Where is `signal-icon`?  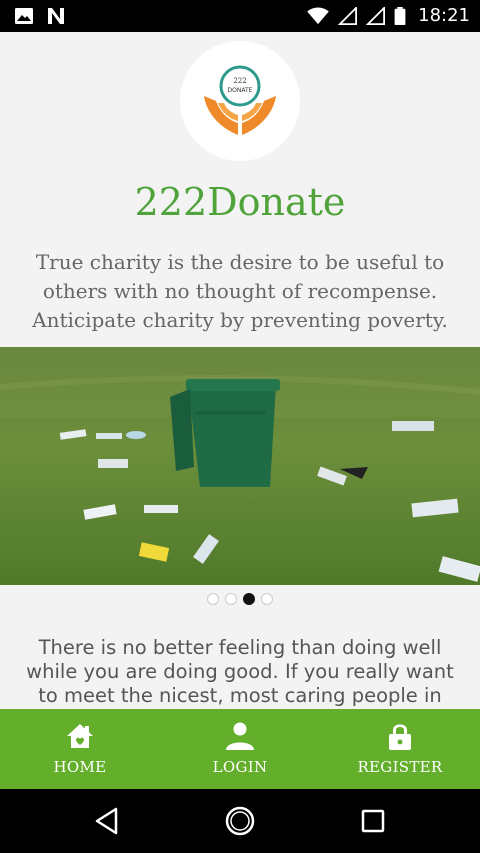 signal-icon is located at coordinates (348, 15).